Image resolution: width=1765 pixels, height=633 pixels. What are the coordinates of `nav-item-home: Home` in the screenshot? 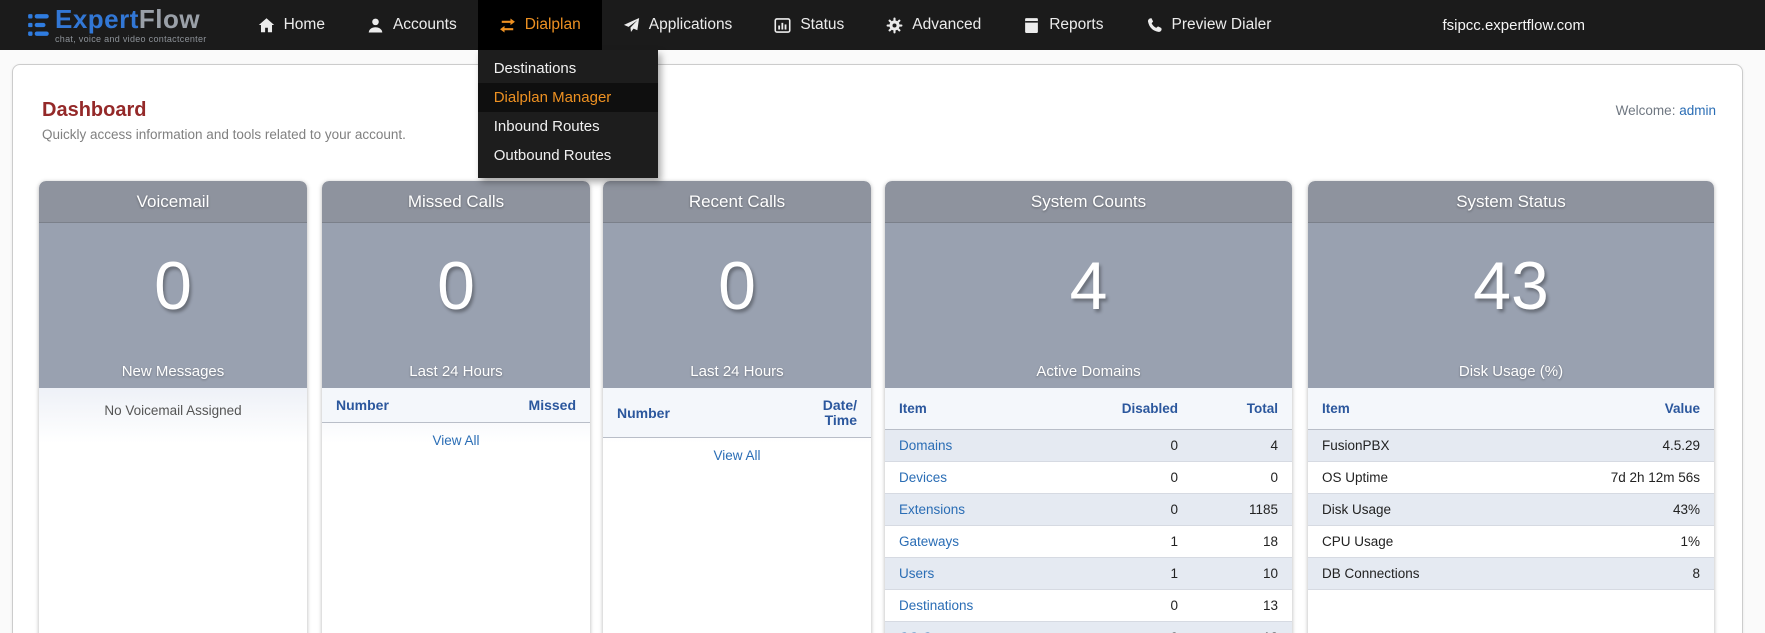 It's located at (291, 25).